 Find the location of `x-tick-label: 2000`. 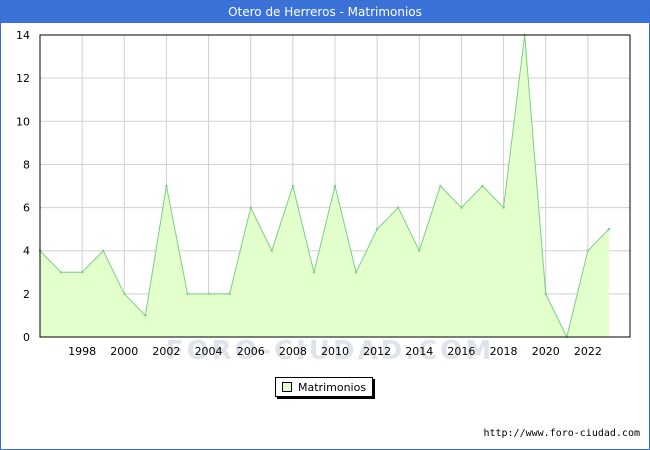

x-tick-label: 2000 is located at coordinates (124, 351).